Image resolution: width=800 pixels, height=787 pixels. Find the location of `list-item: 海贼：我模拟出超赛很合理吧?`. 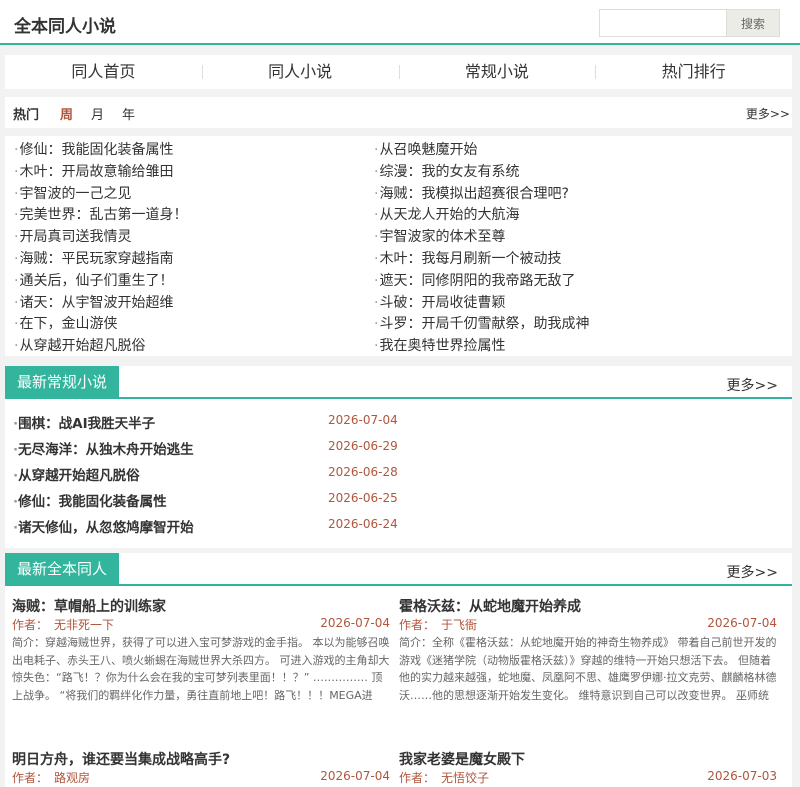

list-item: 海贼：我模拟出超赛很合理吧? is located at coordinates (554, 195).